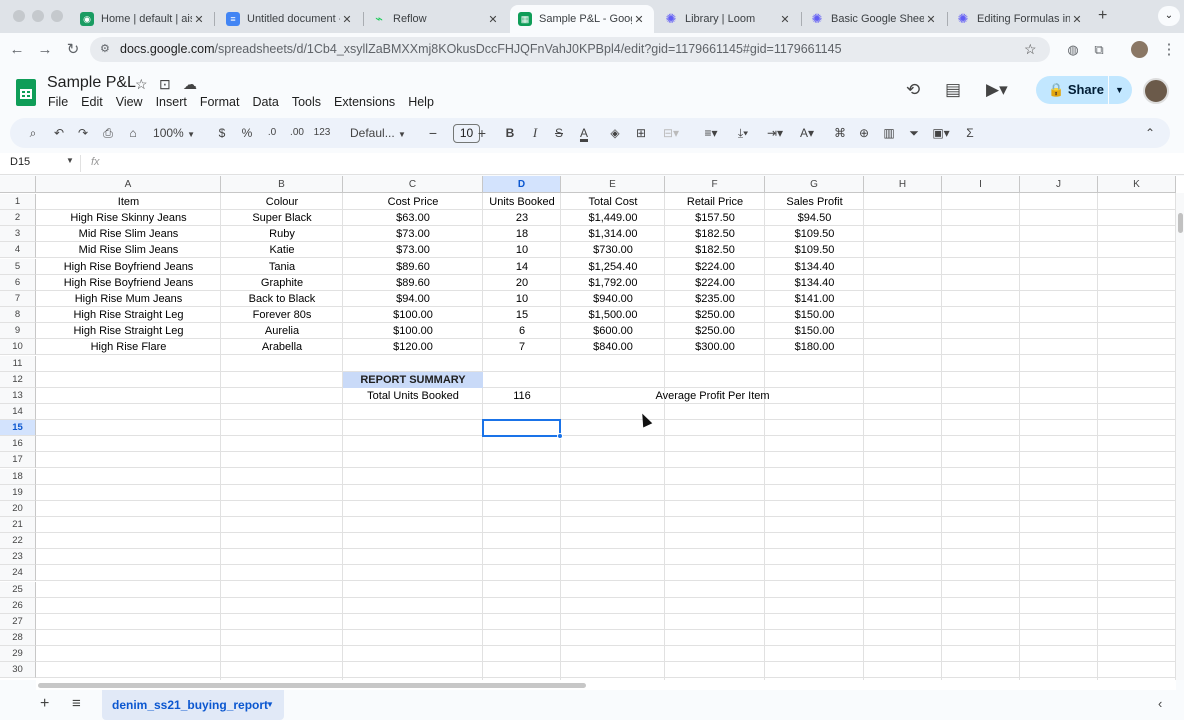 This screenshot has width=1184, height=720. I want to click on menu-edit: Edit, so click(92, 102).